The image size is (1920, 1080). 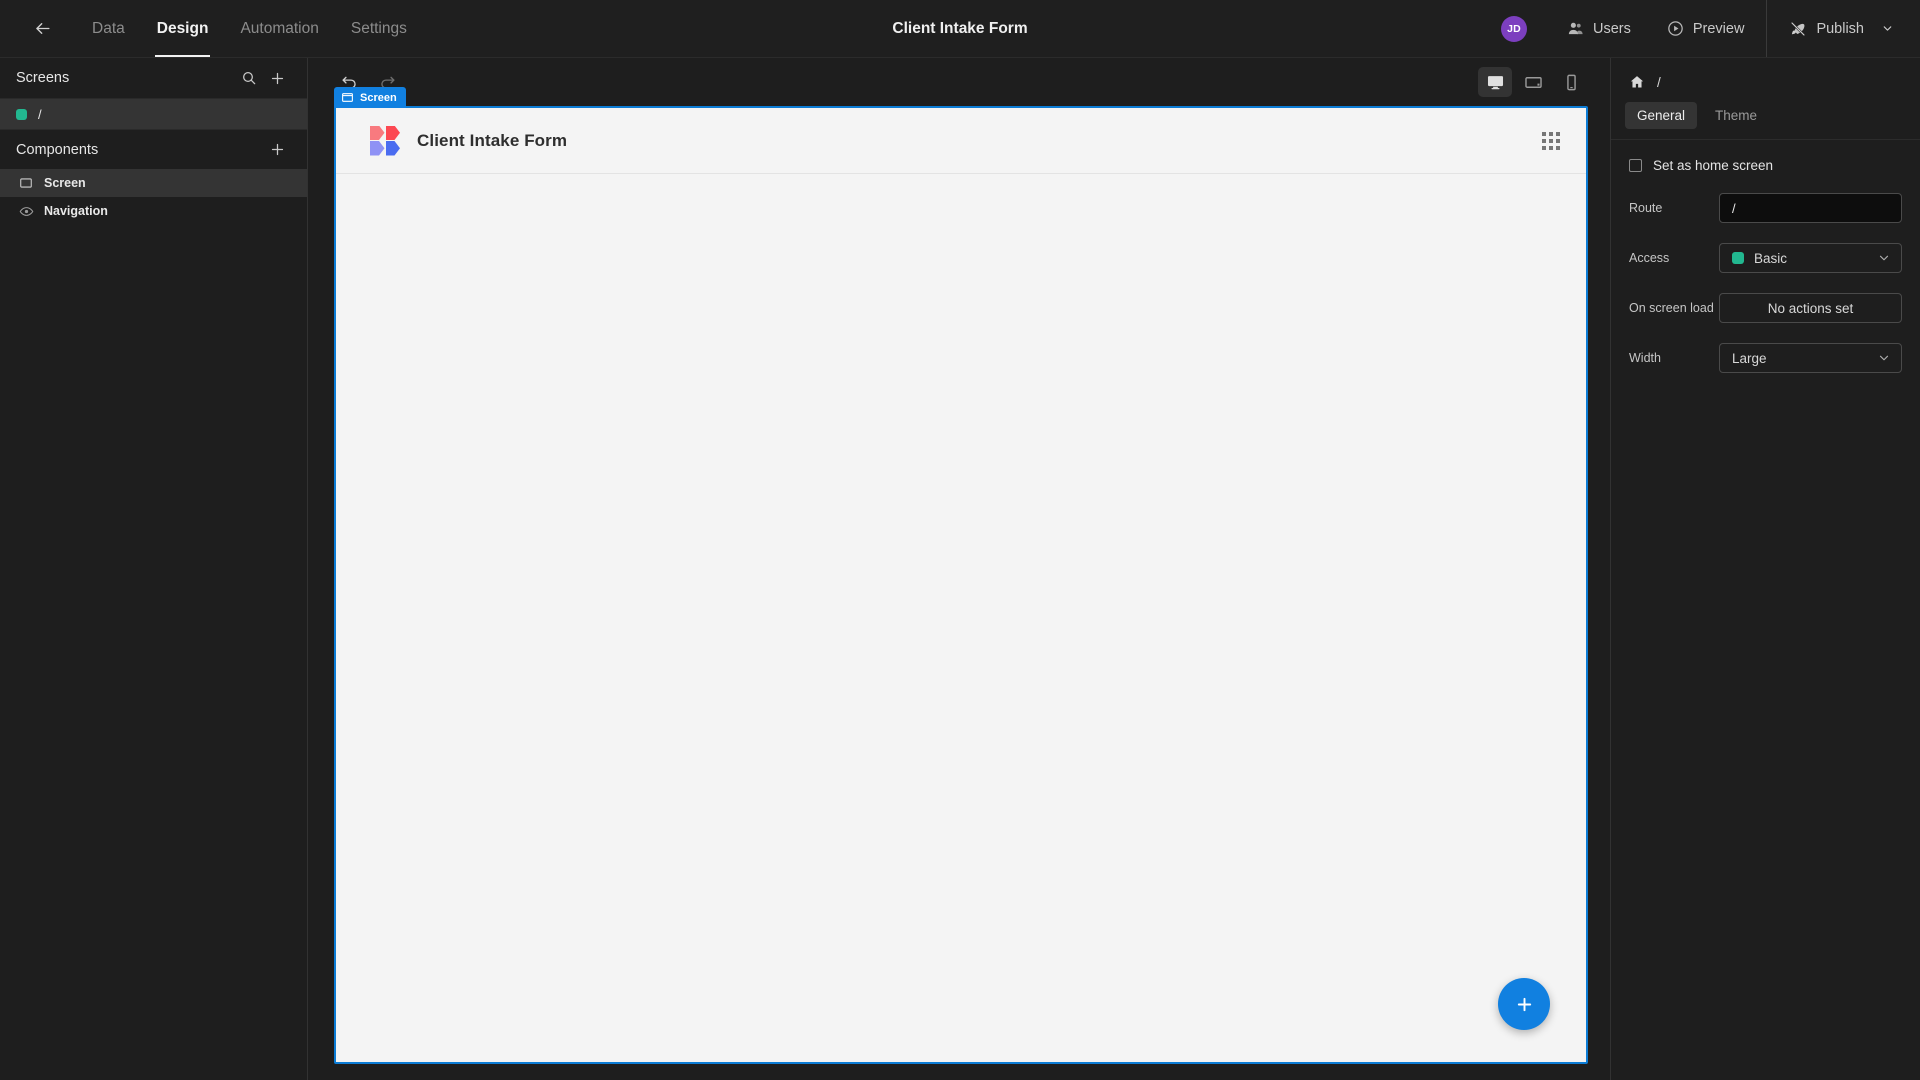 What do you see at coordinates (1661, 115) in the screenshot?
I see `tab-general: General` at bounding box center [1661, 115].